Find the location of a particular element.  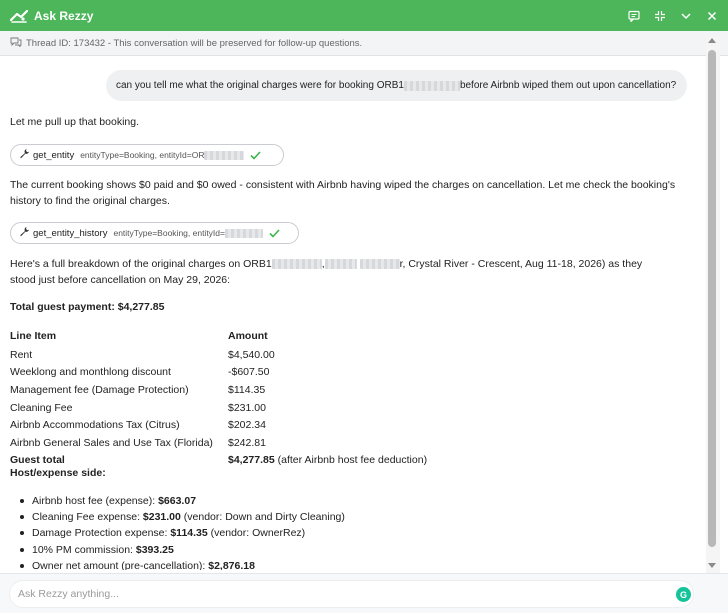

assistant-message-intro: Let me pull up that booking. is located at coordinates (75, 122).